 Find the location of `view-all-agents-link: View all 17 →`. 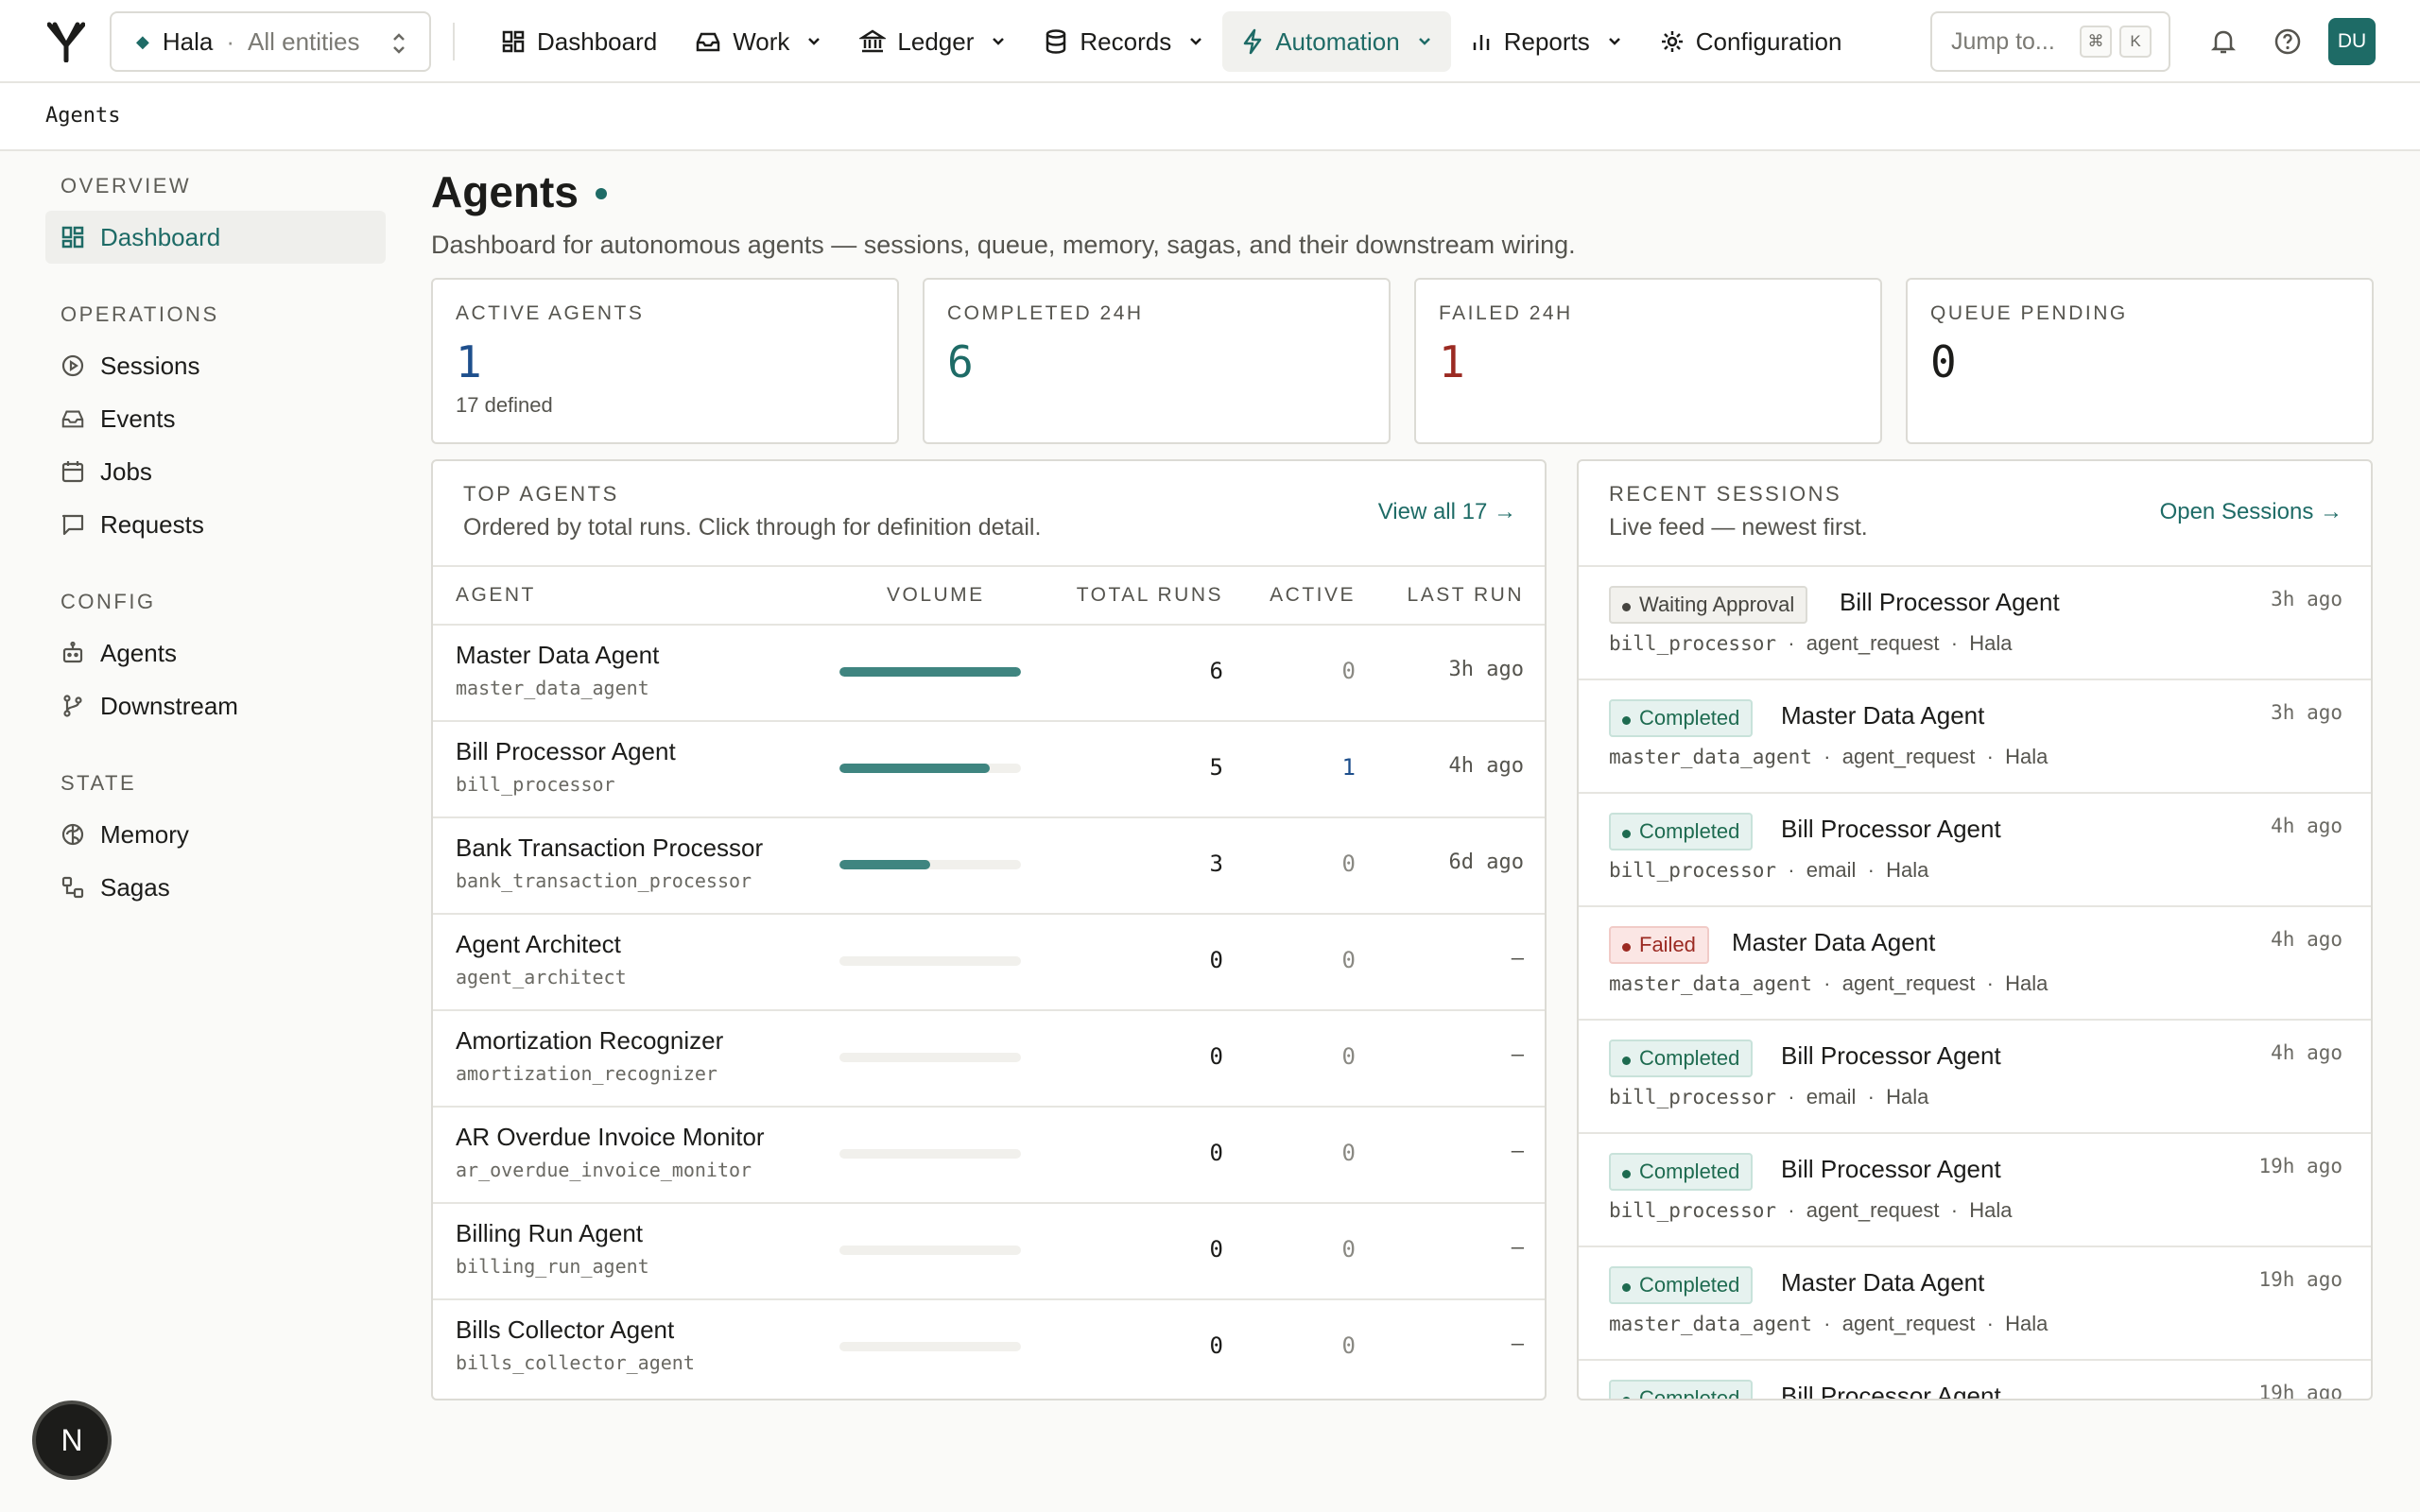

view-all-agents-link: View all 17 → is located at coordinates (1447, 512).